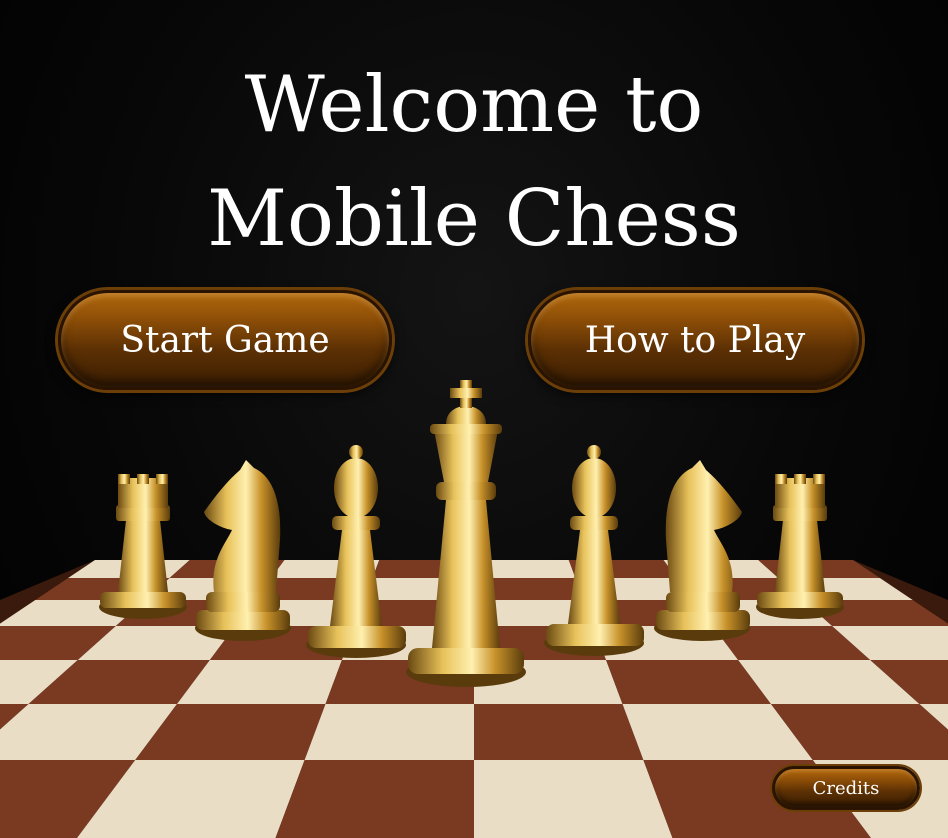 The image size is (948, 838). What do you see at coordinates (702, 550) in the screenshot?
I see `knight-right-piece` at bounding box center [702, 550].